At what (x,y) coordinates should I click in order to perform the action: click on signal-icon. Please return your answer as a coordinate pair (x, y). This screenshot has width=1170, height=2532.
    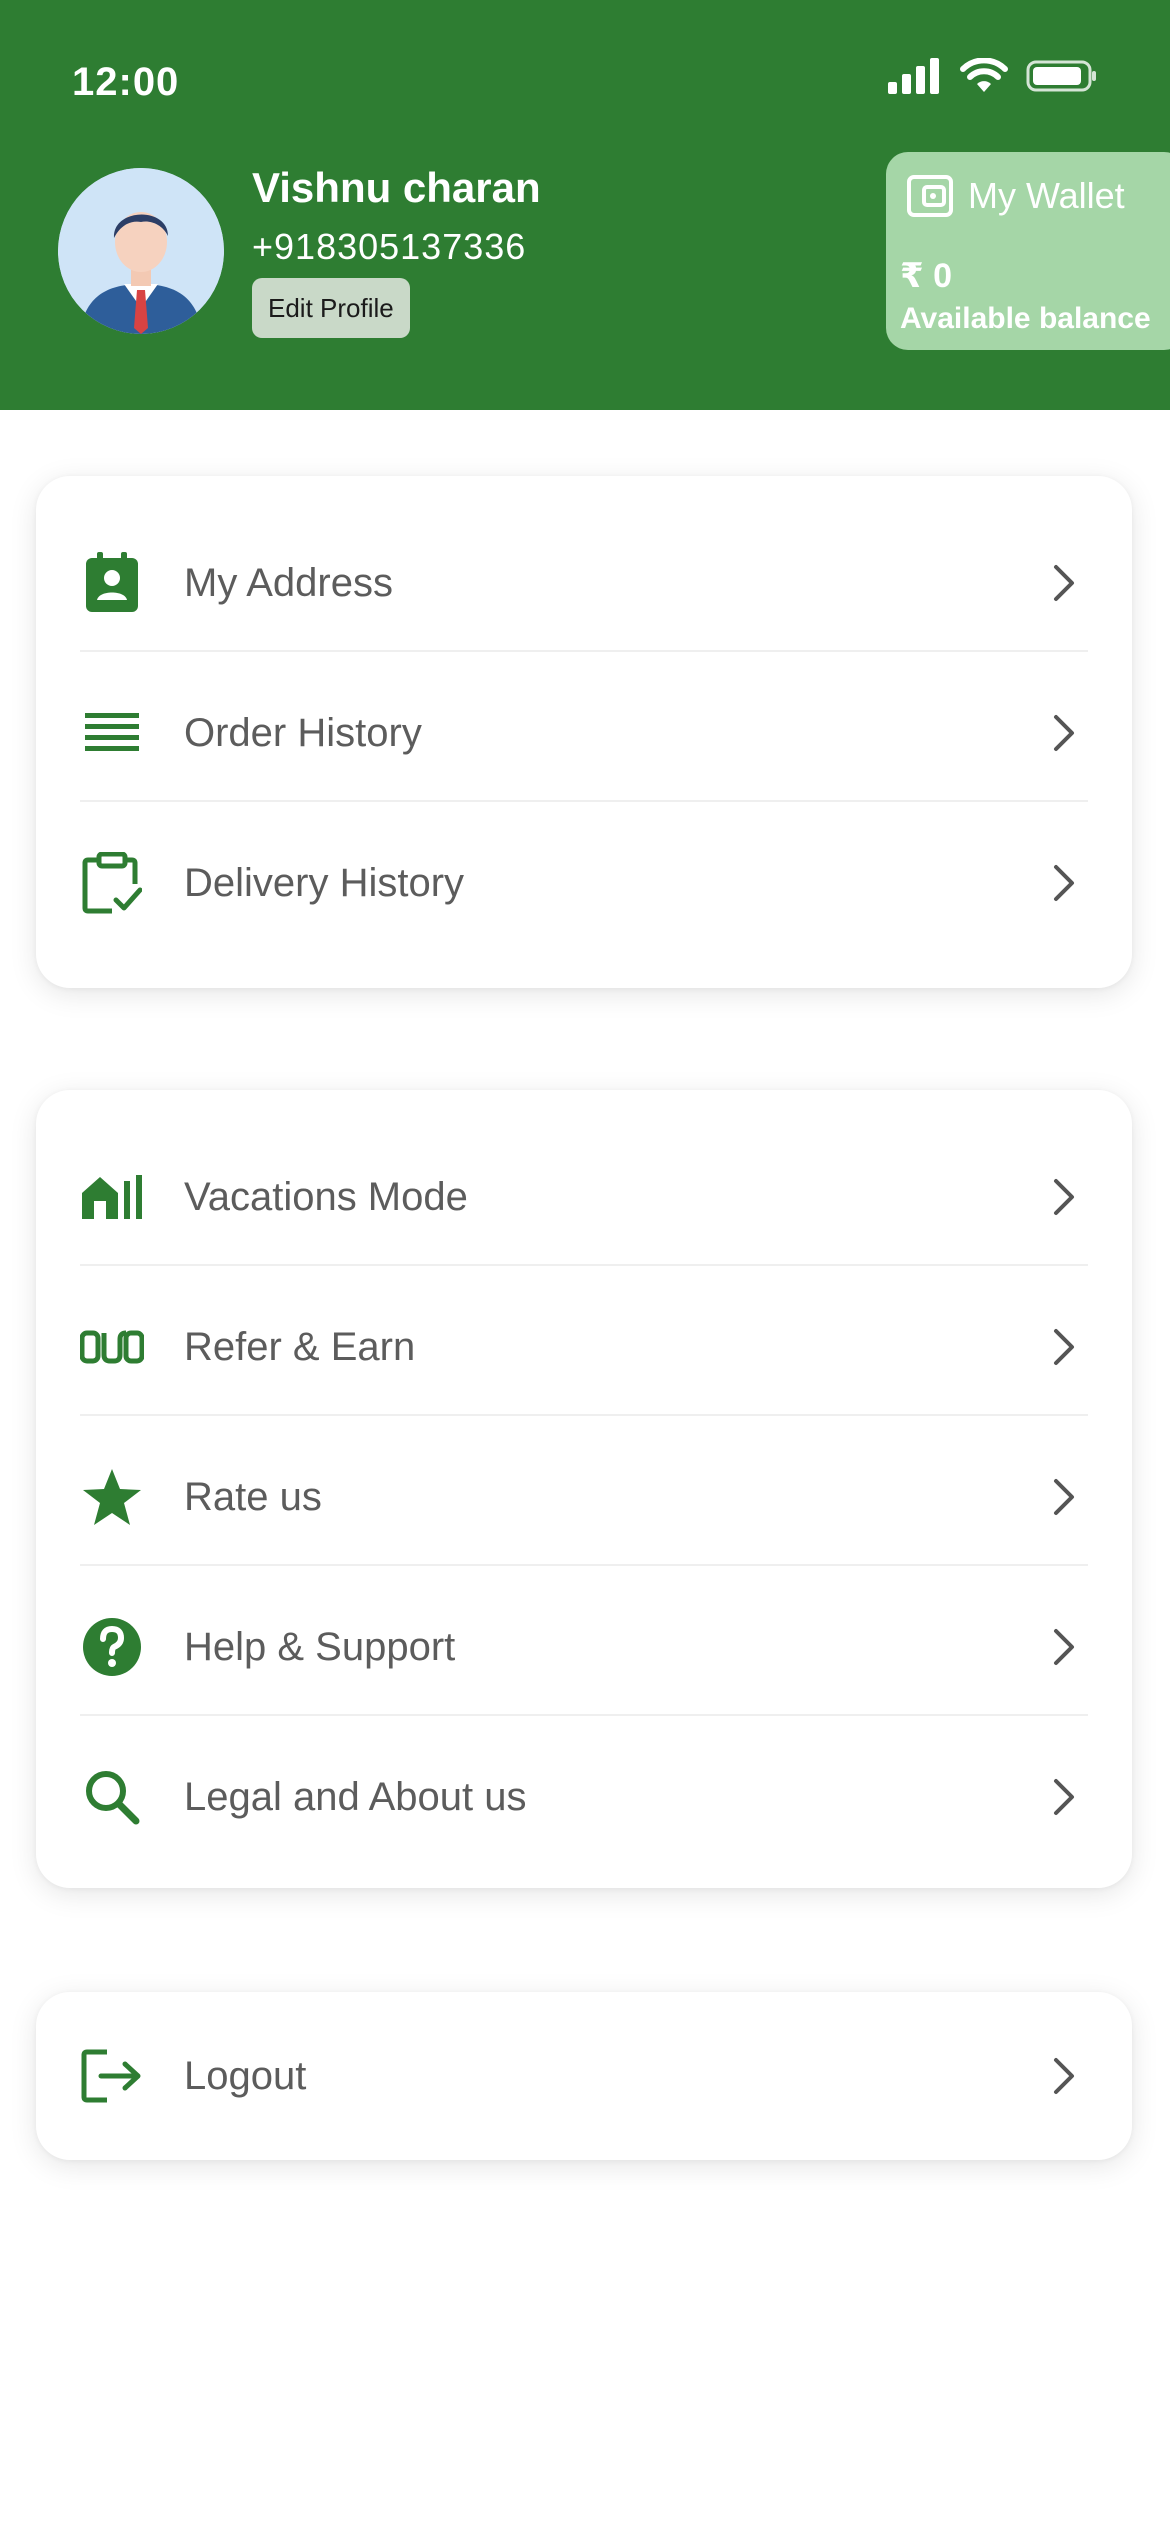
    Looking at the image, I should click on (913, 76).